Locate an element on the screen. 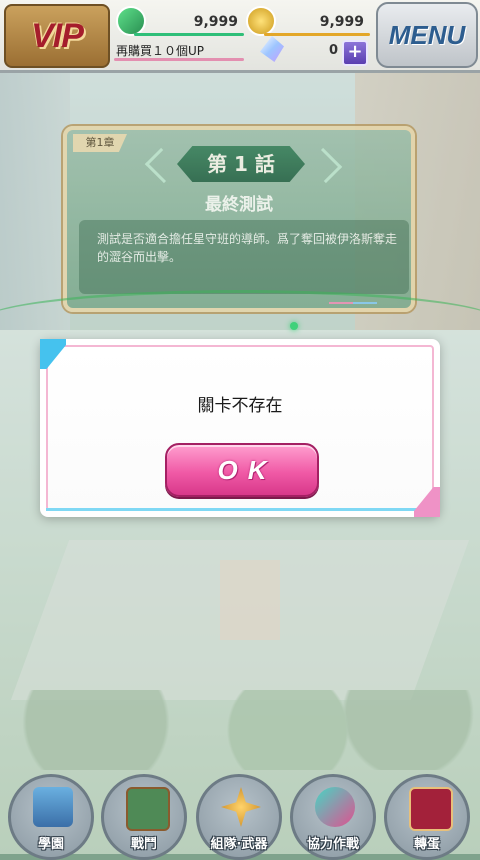 The height and width of the screenshot is (860, 480). vip-label: VIP is located at coordinates (57, 35).